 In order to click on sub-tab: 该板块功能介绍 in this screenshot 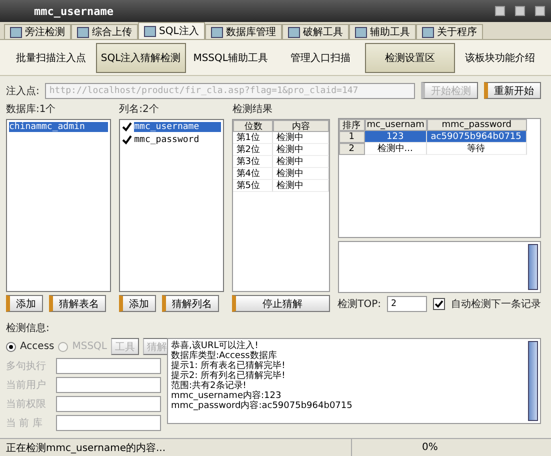, I will do `click(500, 57)`.